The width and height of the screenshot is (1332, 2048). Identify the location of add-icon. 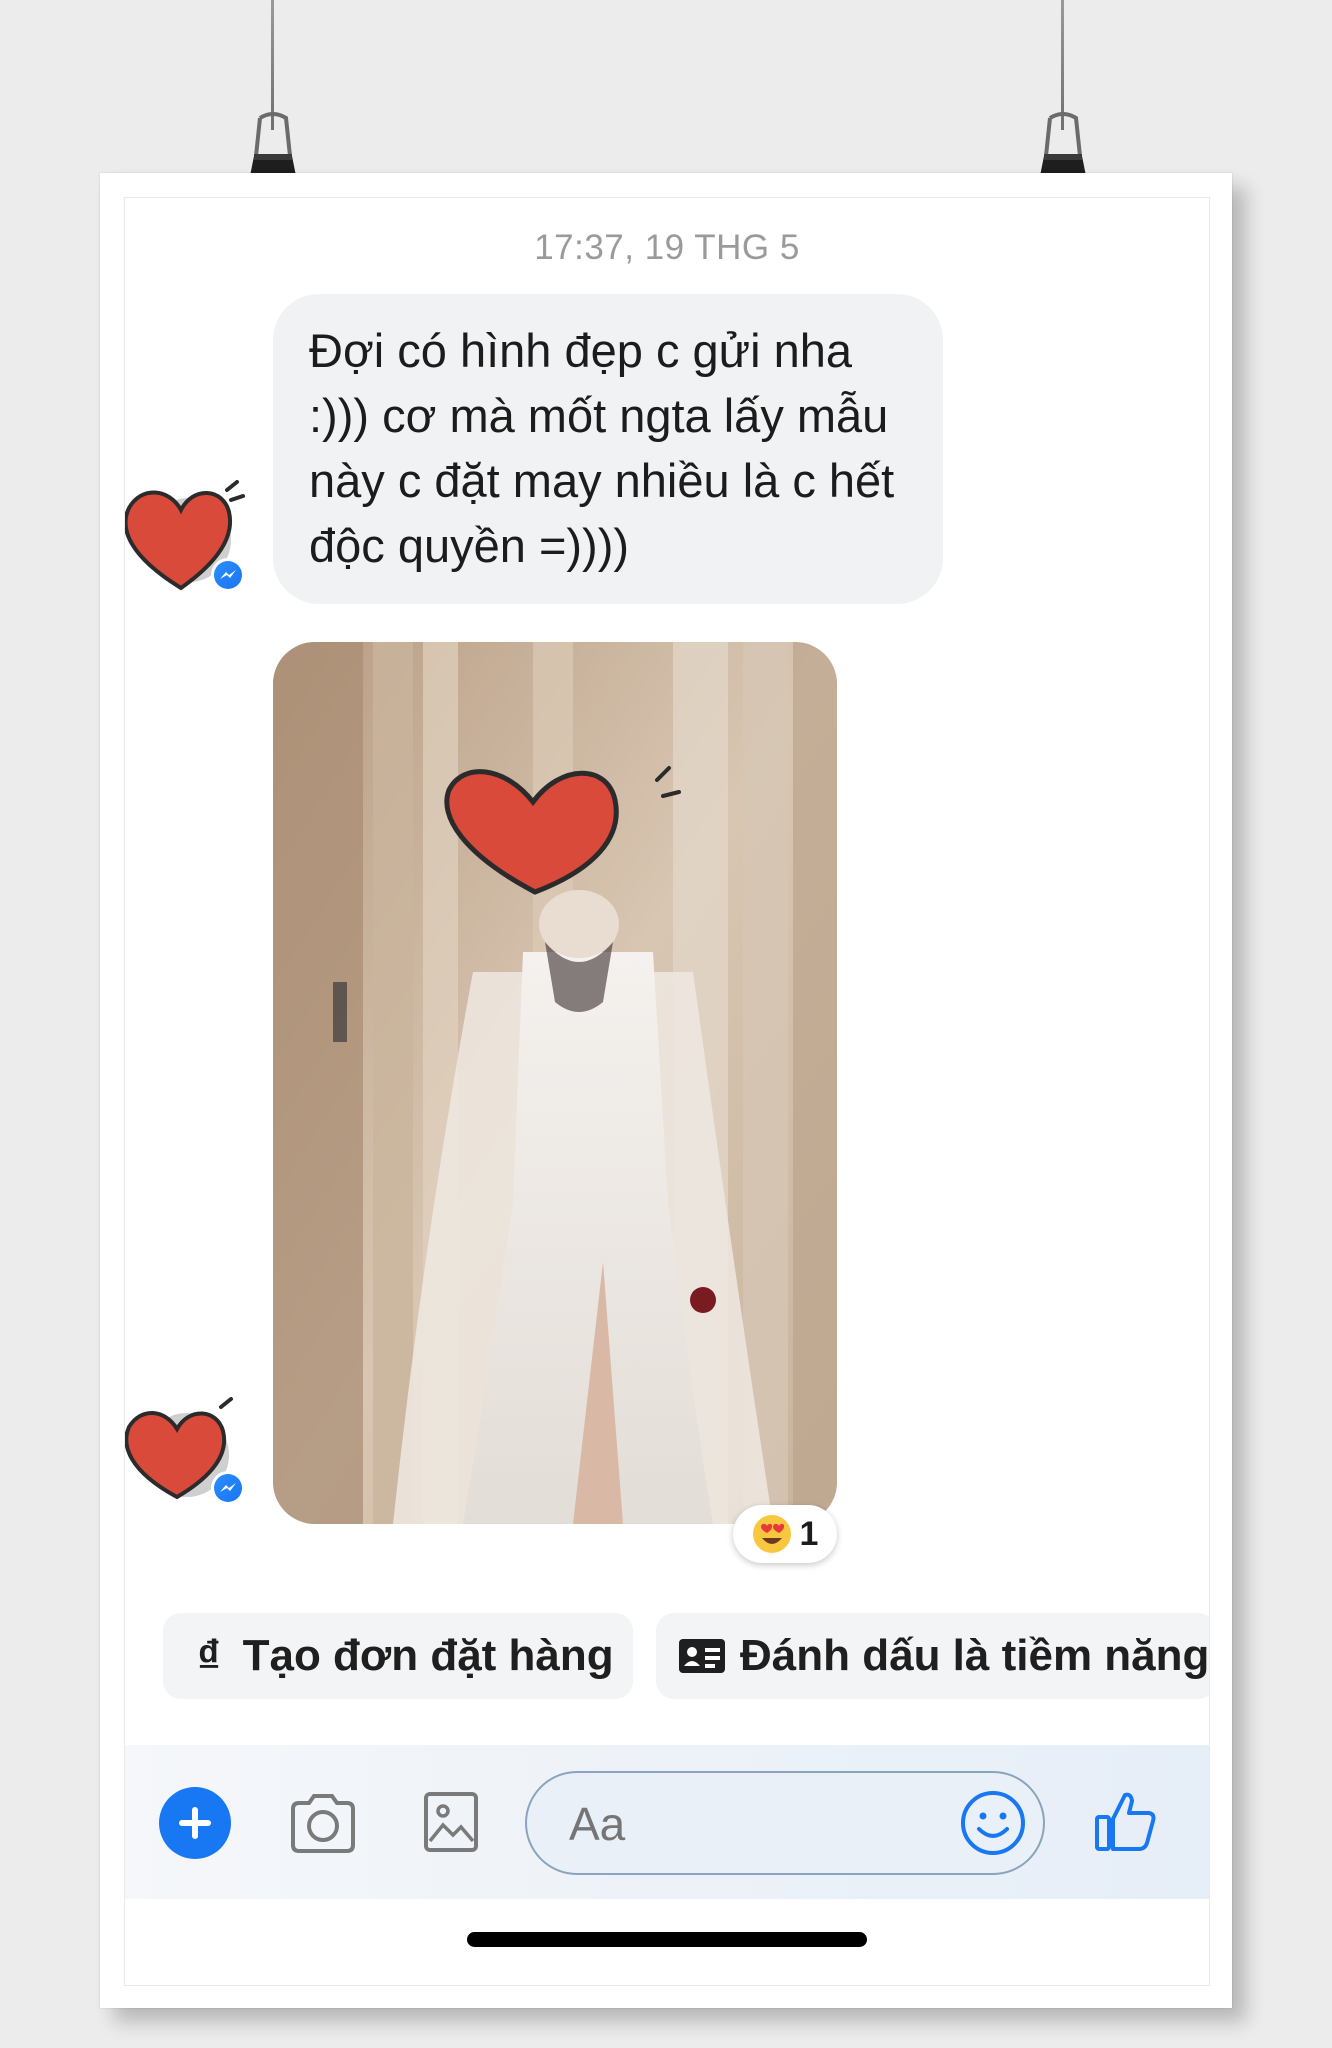
(195, 1823).